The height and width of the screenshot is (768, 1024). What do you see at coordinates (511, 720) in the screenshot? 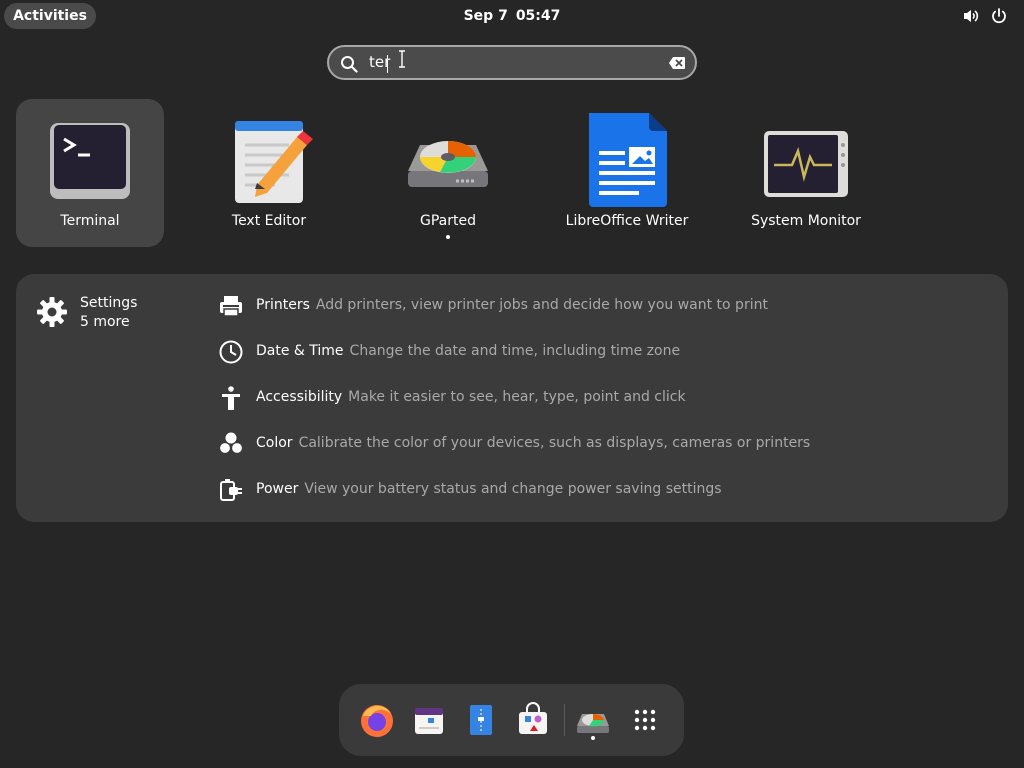
I see `dash` at bounding box center [511, 720].